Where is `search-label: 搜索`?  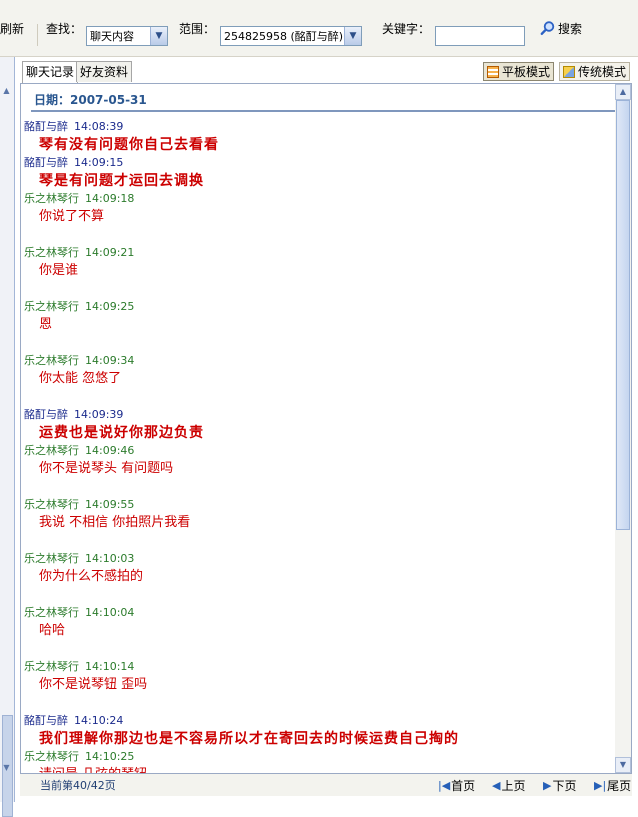
search-label: 搜索 is located at coordinates (570, 28).